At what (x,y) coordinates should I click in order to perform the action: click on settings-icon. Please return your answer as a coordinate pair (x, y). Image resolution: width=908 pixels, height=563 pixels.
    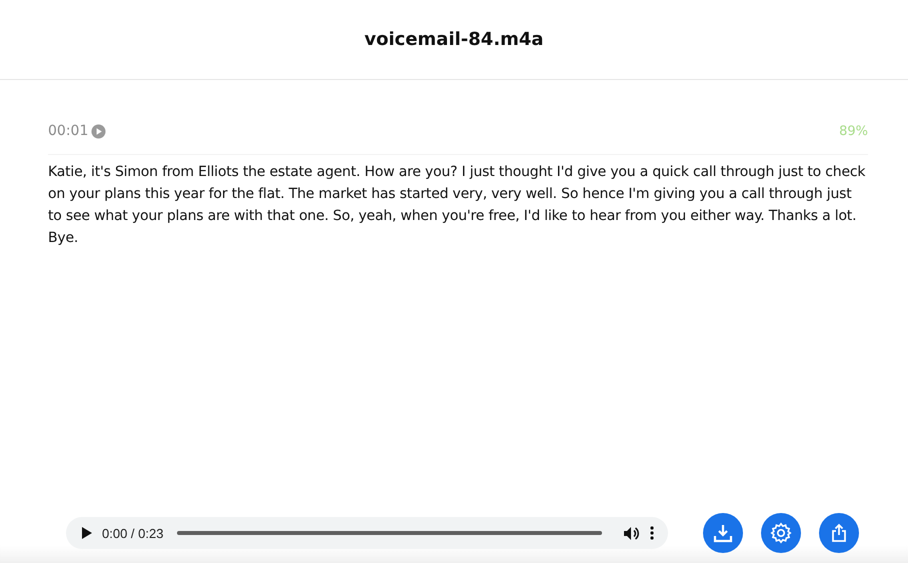
    Looking at the image, I should click on (781, 533).